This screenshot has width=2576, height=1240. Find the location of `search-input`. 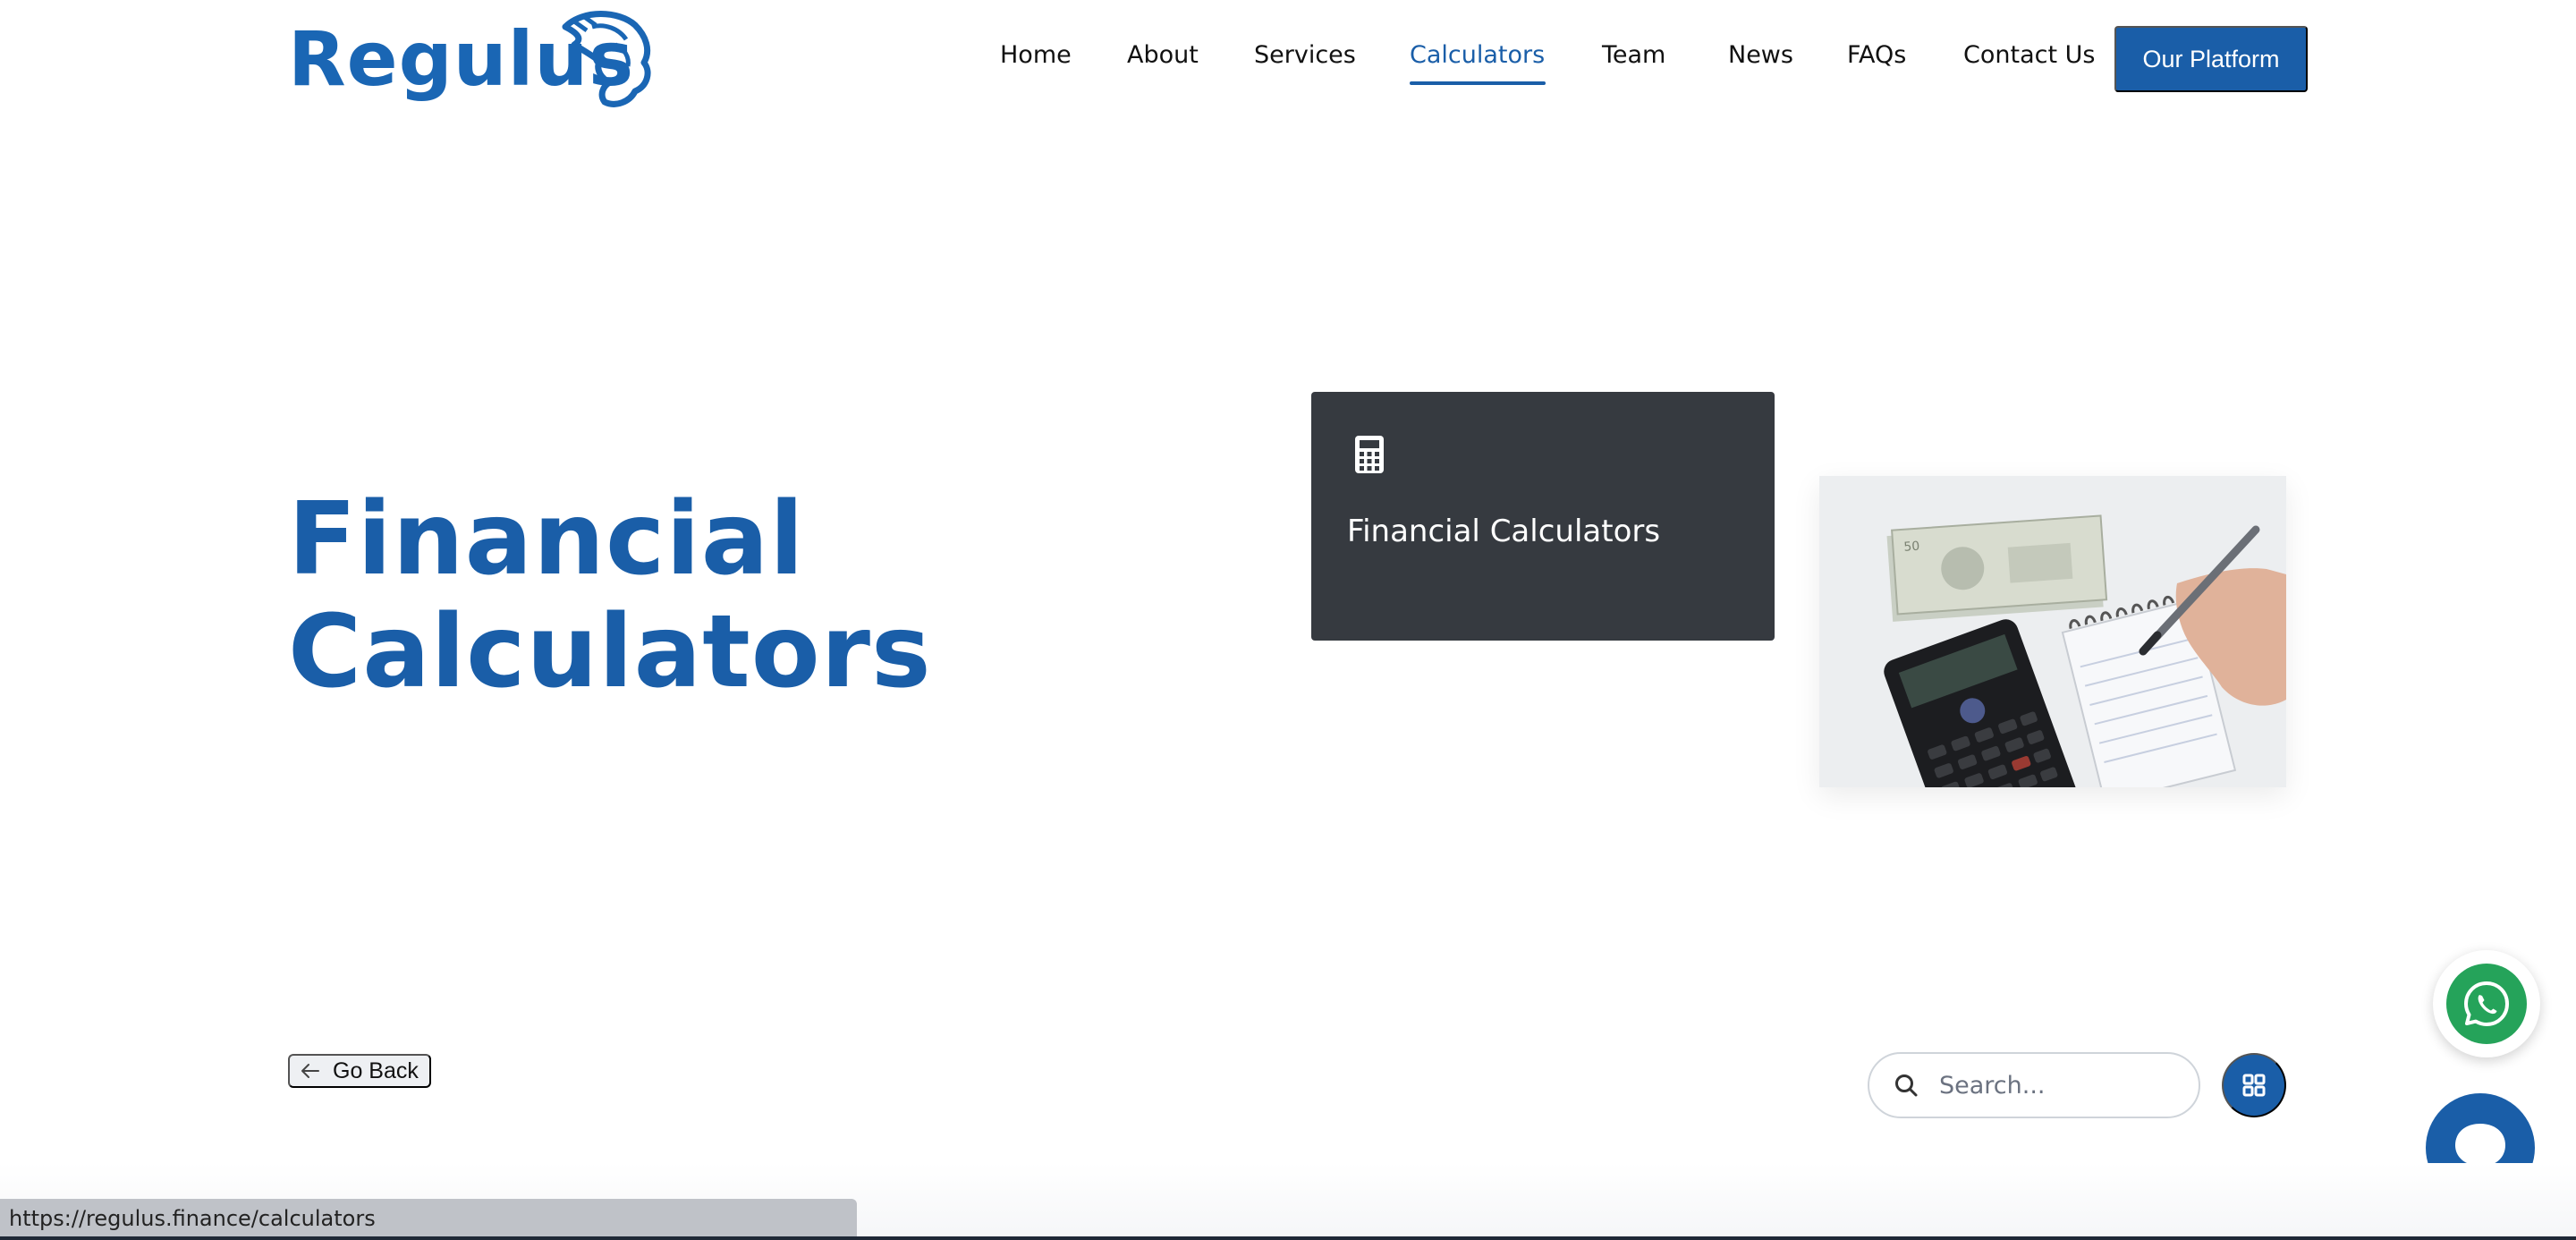

search-input is located at coordinates (2064, 1085).